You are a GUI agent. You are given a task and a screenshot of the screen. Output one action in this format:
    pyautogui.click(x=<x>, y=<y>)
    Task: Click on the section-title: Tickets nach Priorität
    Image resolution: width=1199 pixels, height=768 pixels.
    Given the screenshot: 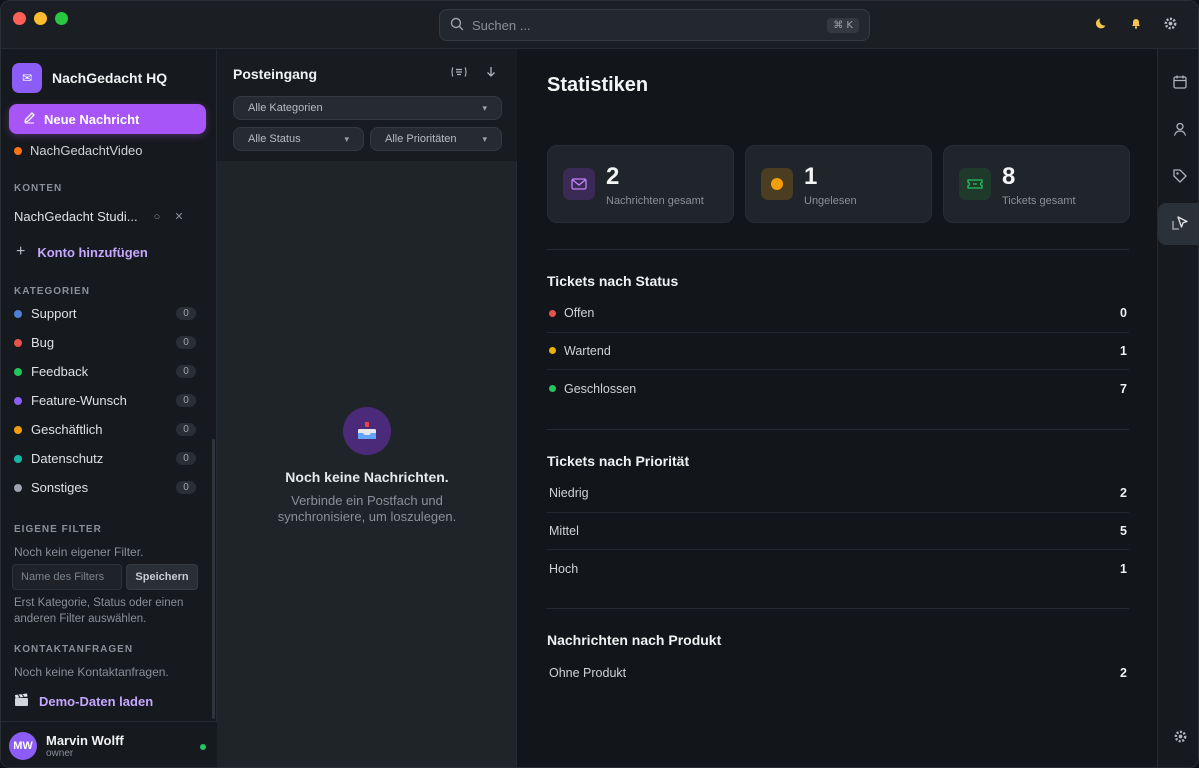 What is the action you would take?
    pyautogui.click(x=618, y=461)
    